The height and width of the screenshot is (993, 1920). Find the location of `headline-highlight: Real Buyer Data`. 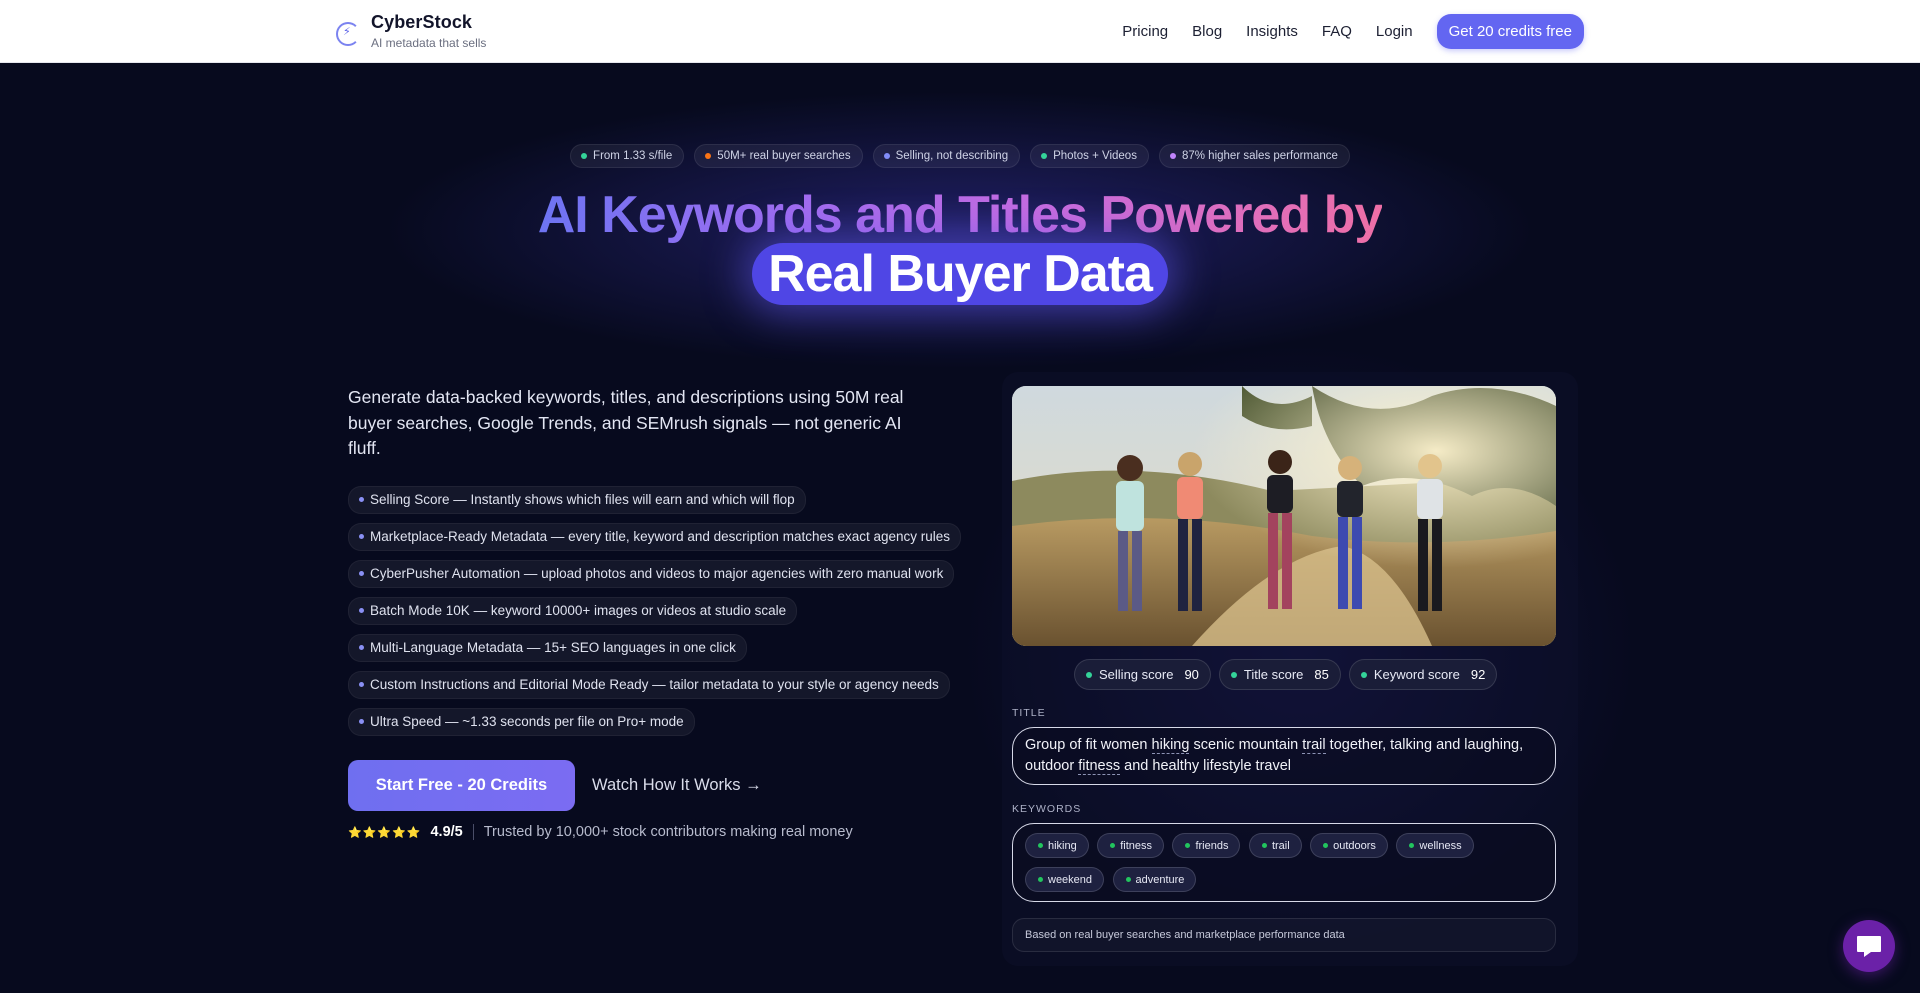

headline-highlight: Real Buyer Data is located at coordinates (960, 274).